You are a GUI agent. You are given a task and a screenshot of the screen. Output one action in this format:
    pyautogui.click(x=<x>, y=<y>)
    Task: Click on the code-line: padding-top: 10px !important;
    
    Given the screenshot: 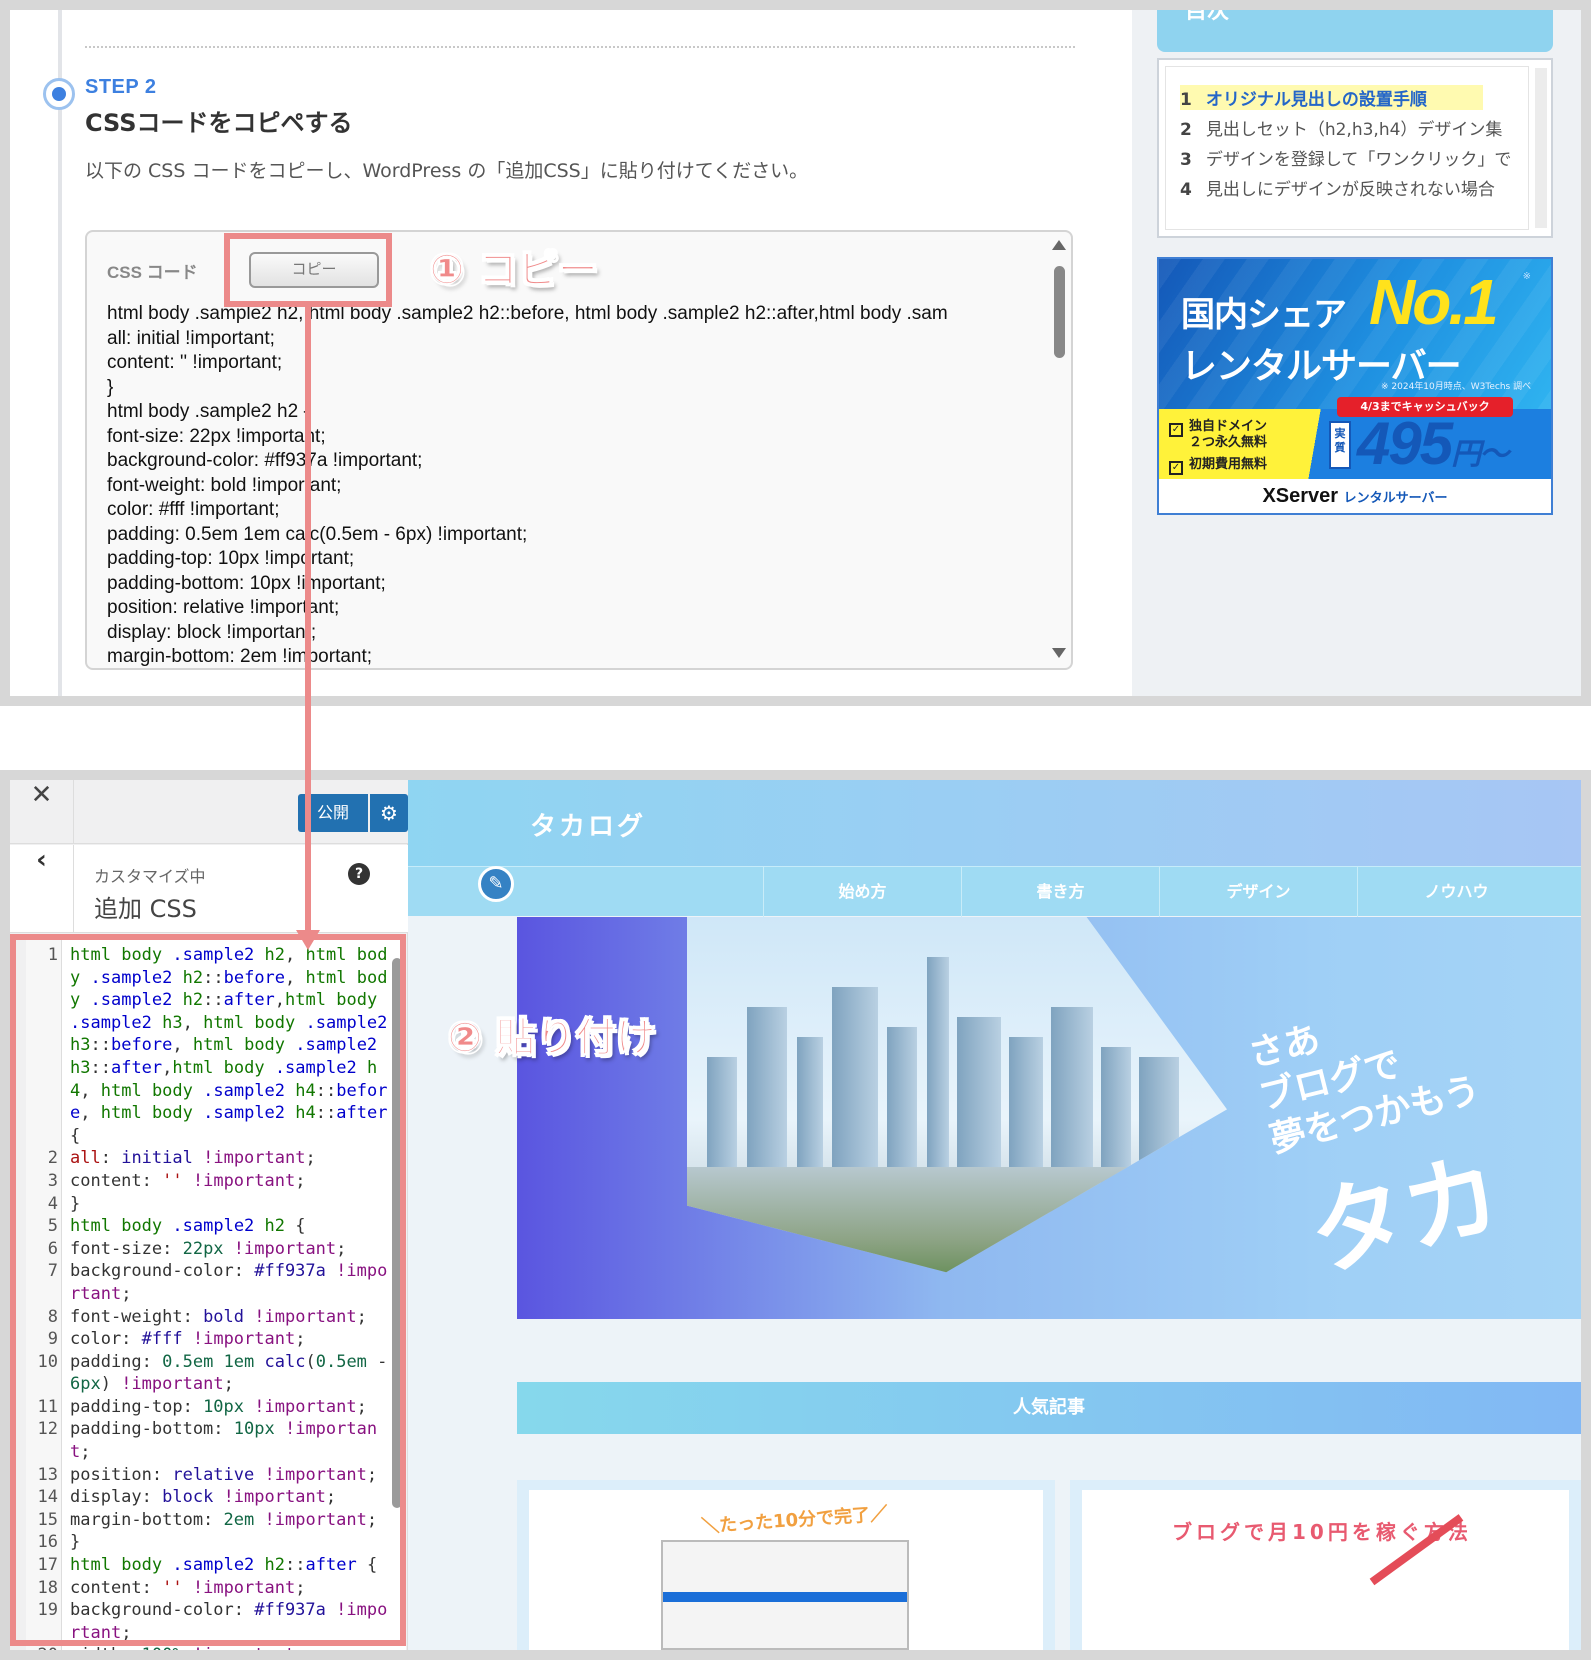 What is the action you would take?
    pyautogui.click(x=231, y=558)
    